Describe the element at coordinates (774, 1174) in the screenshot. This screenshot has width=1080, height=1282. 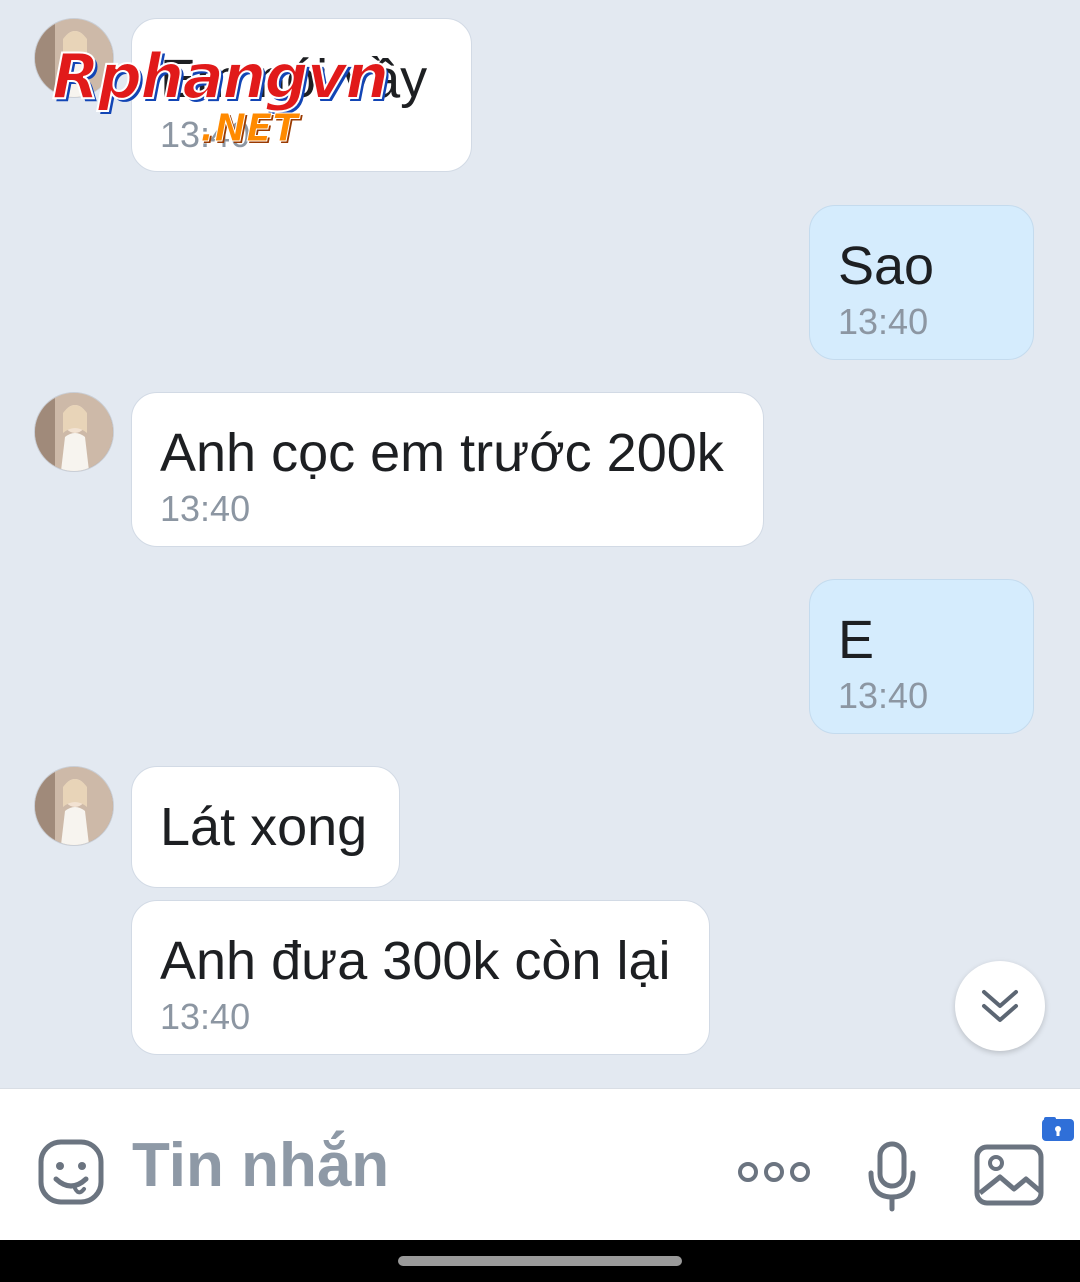
I see `more-icon` at that location.